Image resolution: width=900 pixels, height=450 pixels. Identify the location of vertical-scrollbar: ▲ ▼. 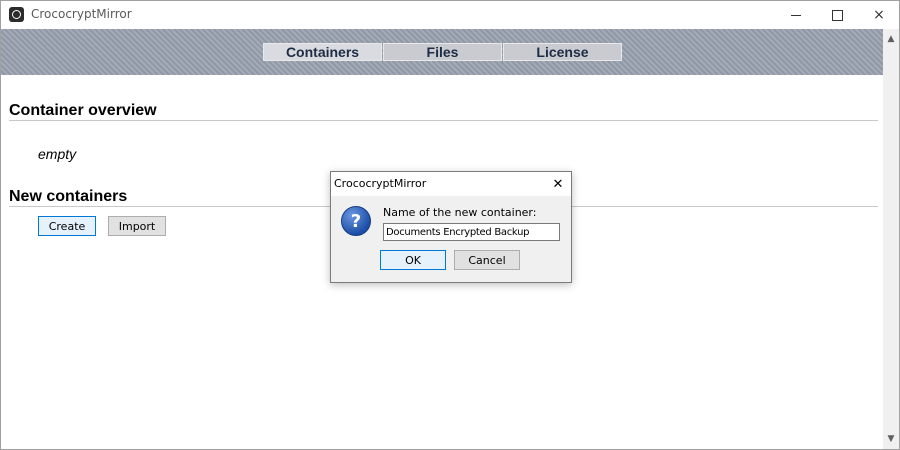
(891, 239).